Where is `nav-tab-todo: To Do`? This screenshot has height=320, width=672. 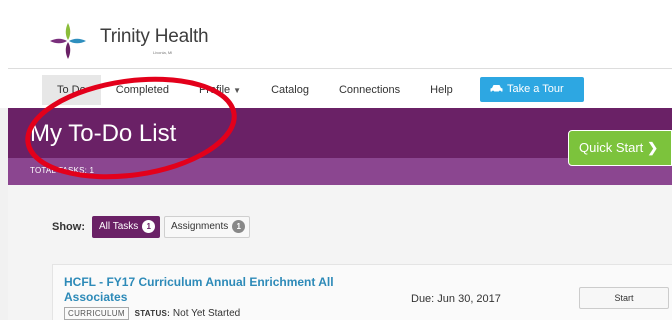
nav-tab-todo: To Do is located at coordinates (71, 90).